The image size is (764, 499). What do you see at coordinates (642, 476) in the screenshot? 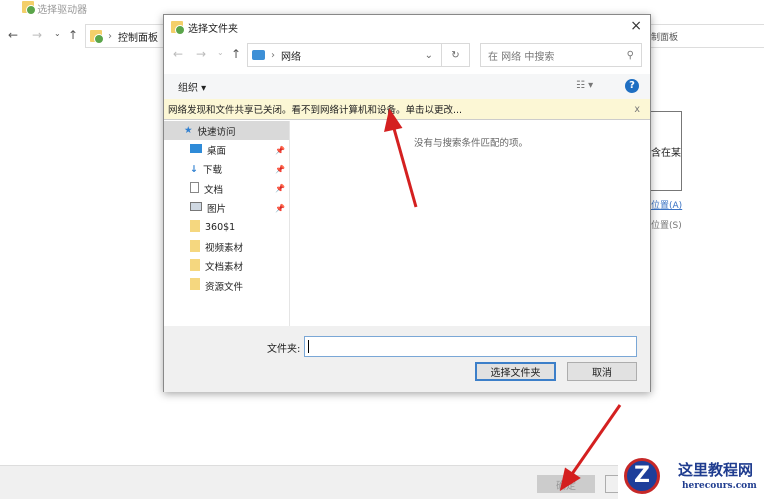
I see `logo-z-icon: Z` at bounding box center [642, 476].